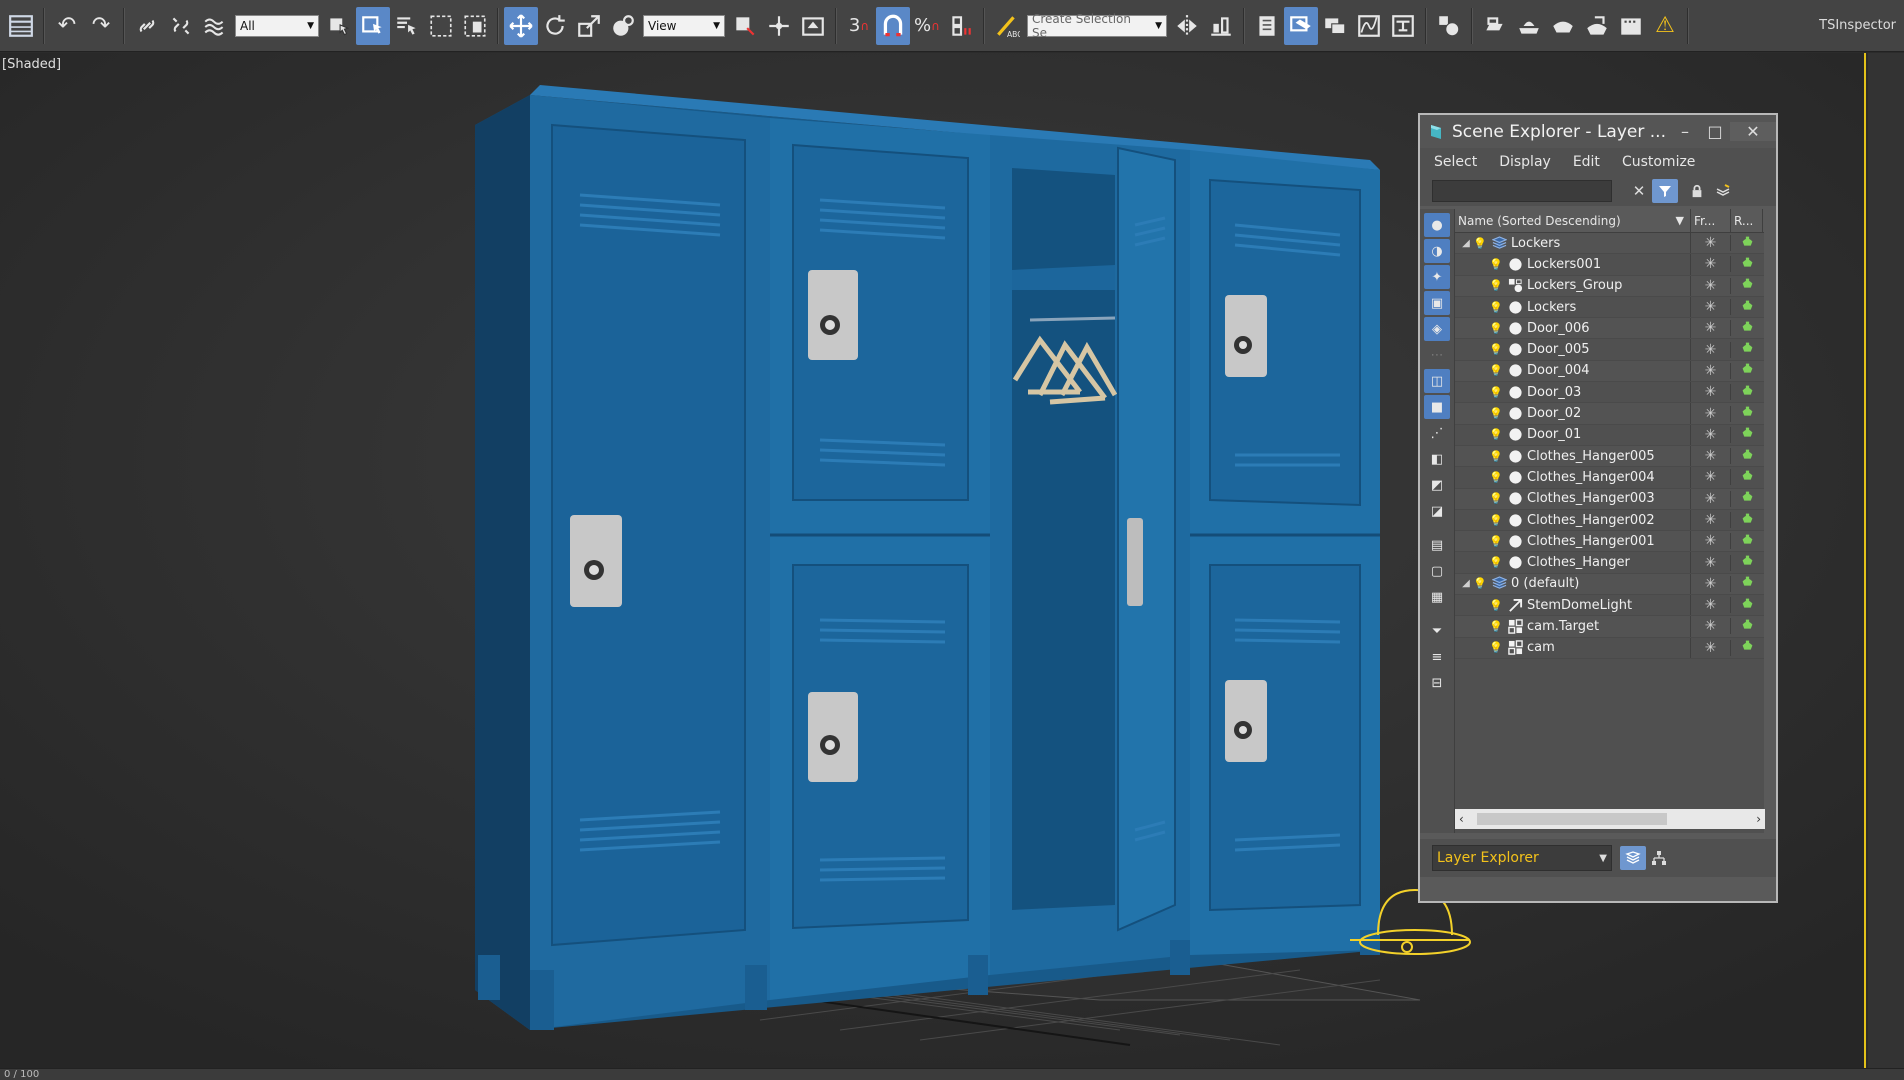 This screenshot has width=1904, height=1080. What do you see at coordinates (1573, 520) in the screenshot?
I see `tree-name-cell: 💡 Clothes_Hanger002` at bounding box center [1573, 520].